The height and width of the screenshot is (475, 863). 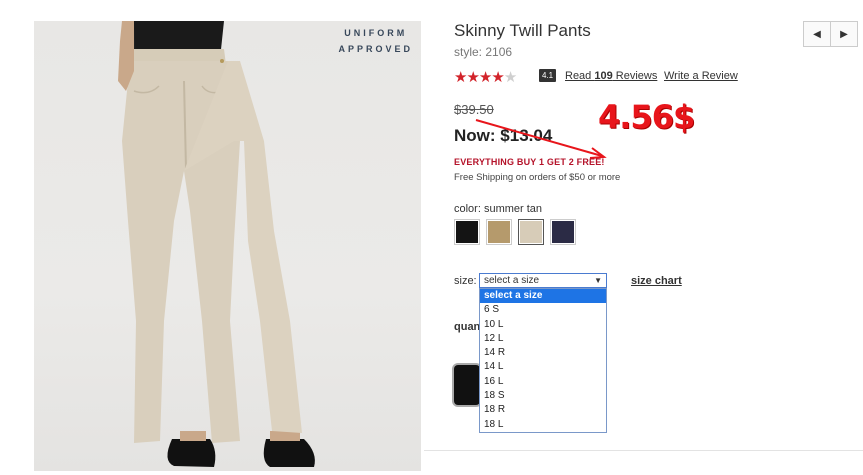 I want to click on size-select-value: select a size, so click(x=512, y=280).